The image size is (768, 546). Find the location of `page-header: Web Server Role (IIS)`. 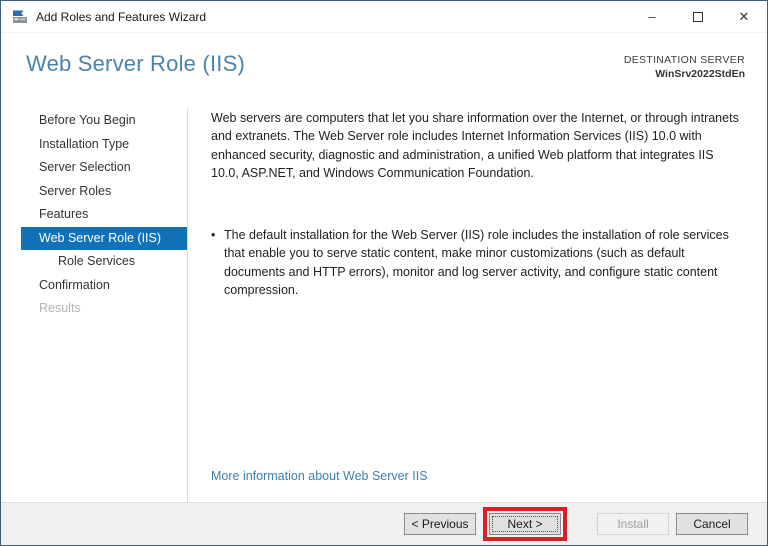

page-header: Web Server Role (IIS) is located at coordinates (135, 64).